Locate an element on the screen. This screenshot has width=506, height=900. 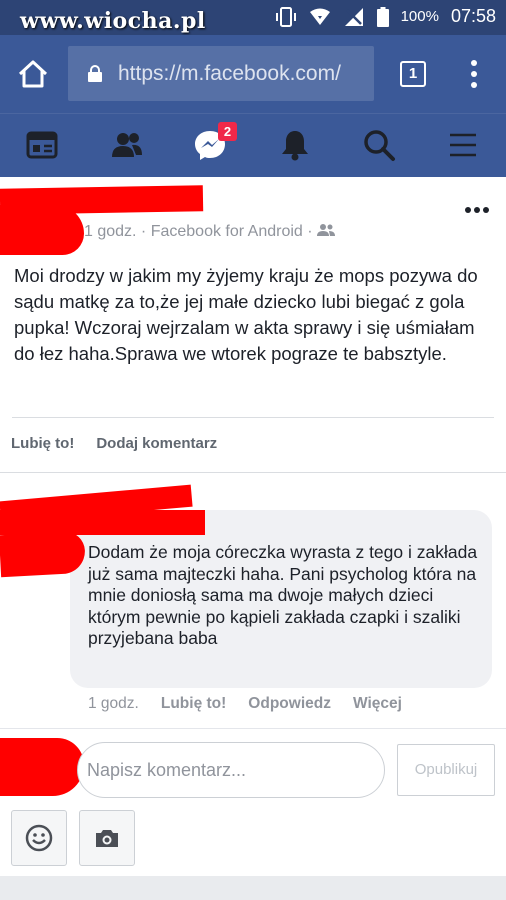
facebook-nav-bar: 2 is located at coordinates (253, 145).